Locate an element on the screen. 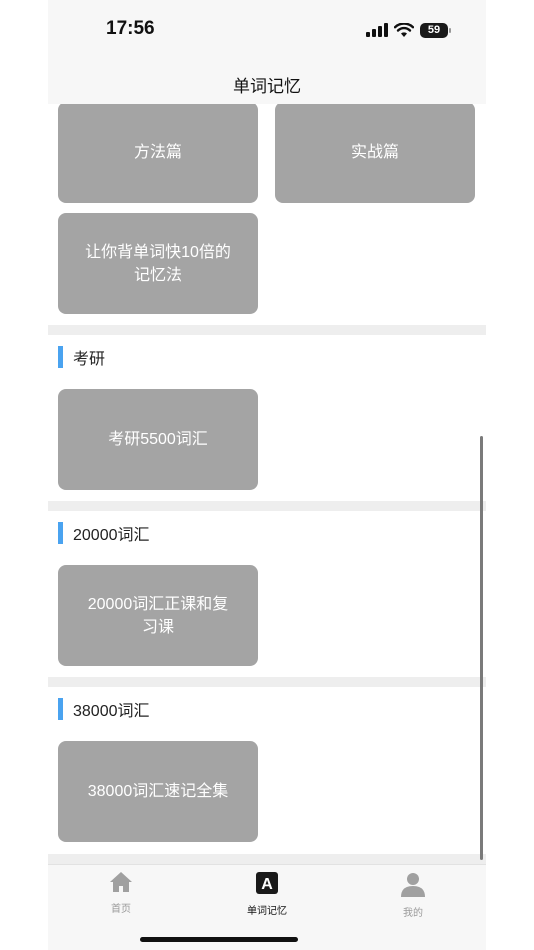  svg-text: A is located at coordinates (267, 884).